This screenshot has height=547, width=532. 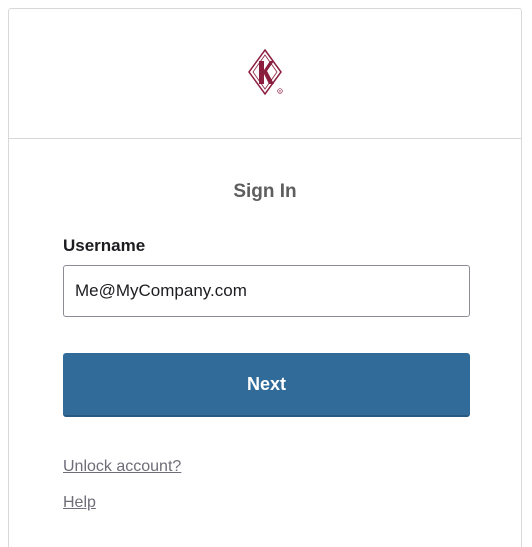 What do you see at coordinates (266, 385) in the screenshot?
I see `next-button: Next` at bounding box center [266, 385].